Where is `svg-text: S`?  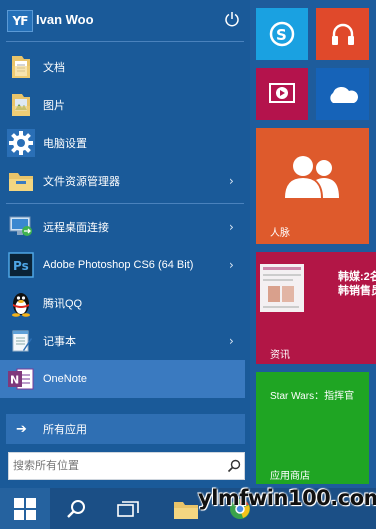 svg-text: S is located at coordinates (281, 35).